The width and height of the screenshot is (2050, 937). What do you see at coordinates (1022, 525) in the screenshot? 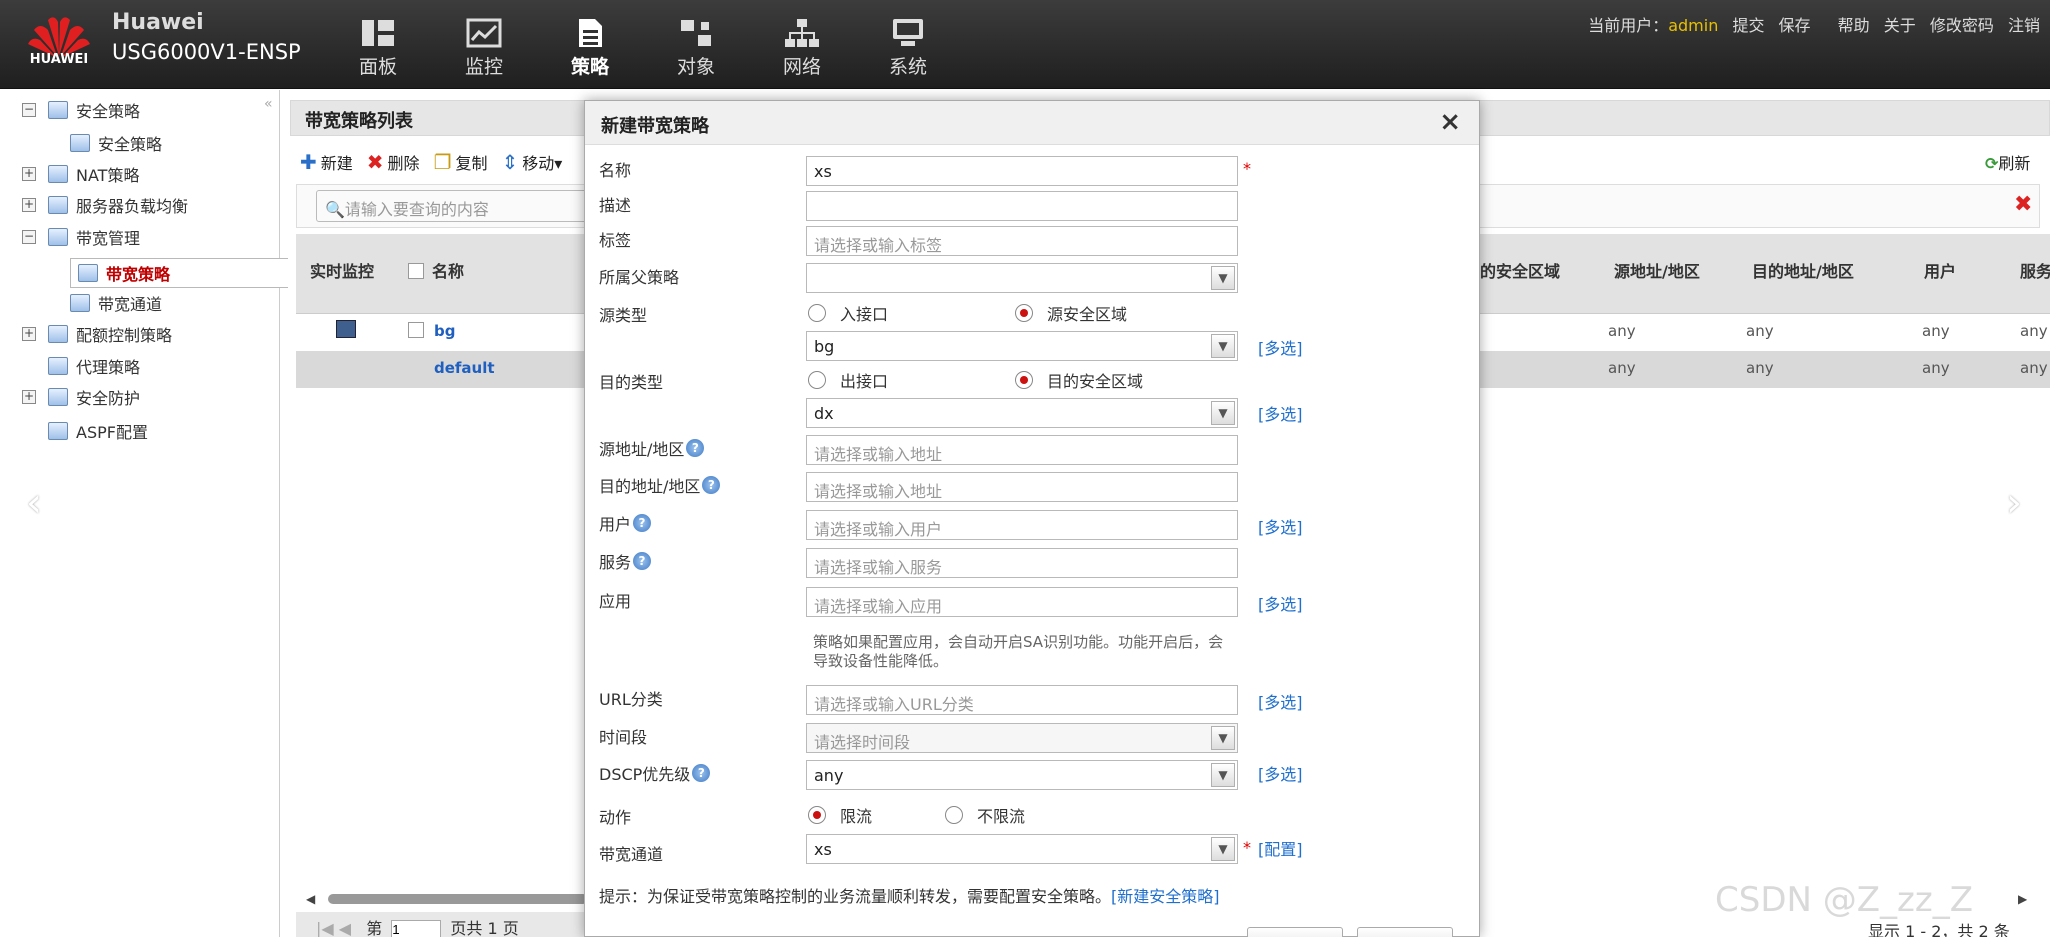
I see `user-input: 请选择或输入用户` at bounding box center [1022, 525].